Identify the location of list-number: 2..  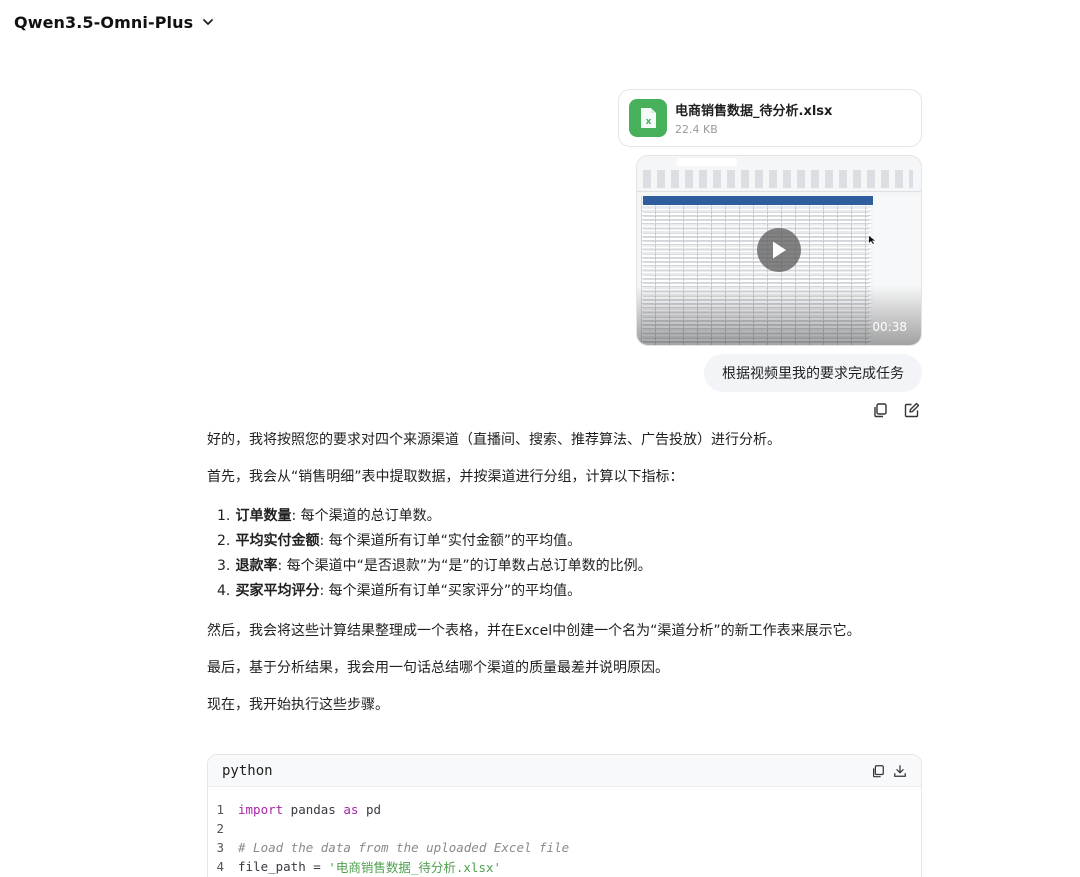
(224, 541).